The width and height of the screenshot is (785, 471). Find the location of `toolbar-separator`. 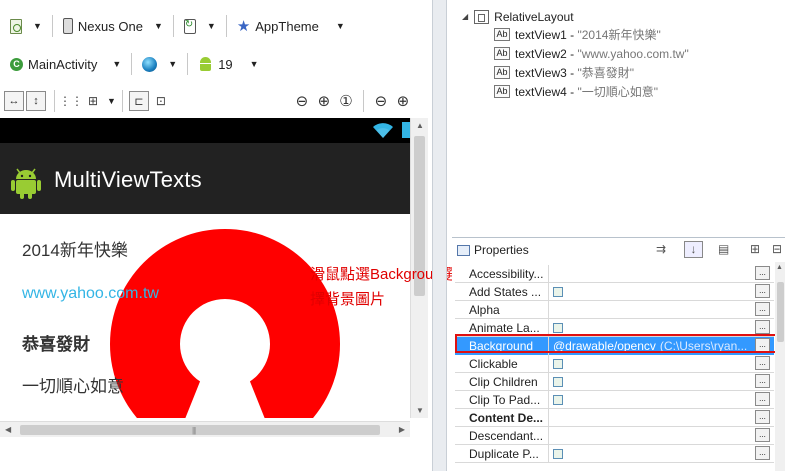

toolbar-separator is located at coordinates (188, 64).